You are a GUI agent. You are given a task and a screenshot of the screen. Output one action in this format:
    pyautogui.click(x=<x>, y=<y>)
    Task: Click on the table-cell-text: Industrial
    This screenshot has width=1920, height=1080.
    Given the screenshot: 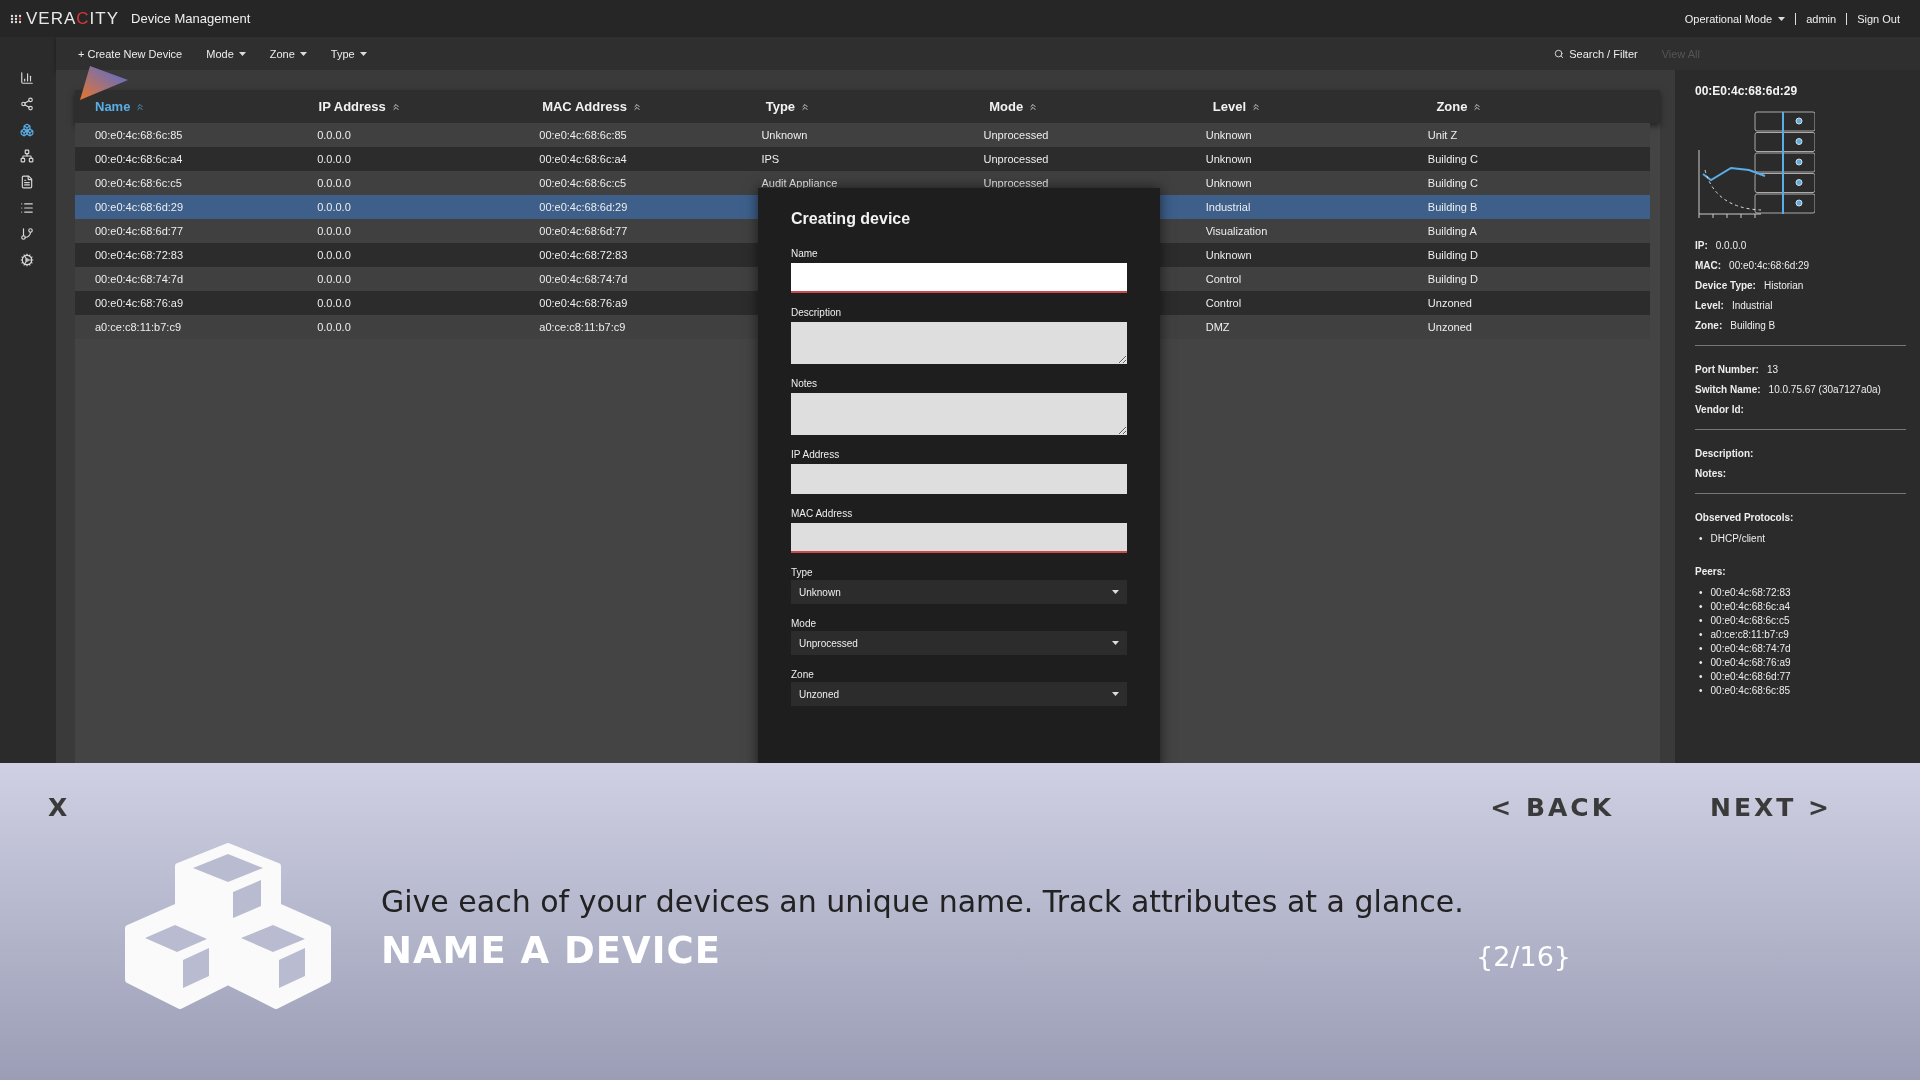 What is the action you would take?
    pyautogui.click(x=1228, y=207)
    